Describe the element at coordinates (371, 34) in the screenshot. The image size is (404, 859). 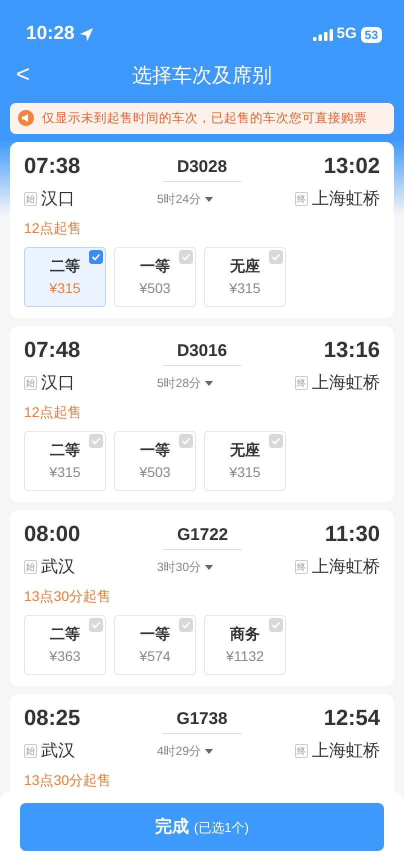
I see `battery-level: 53` at that location.